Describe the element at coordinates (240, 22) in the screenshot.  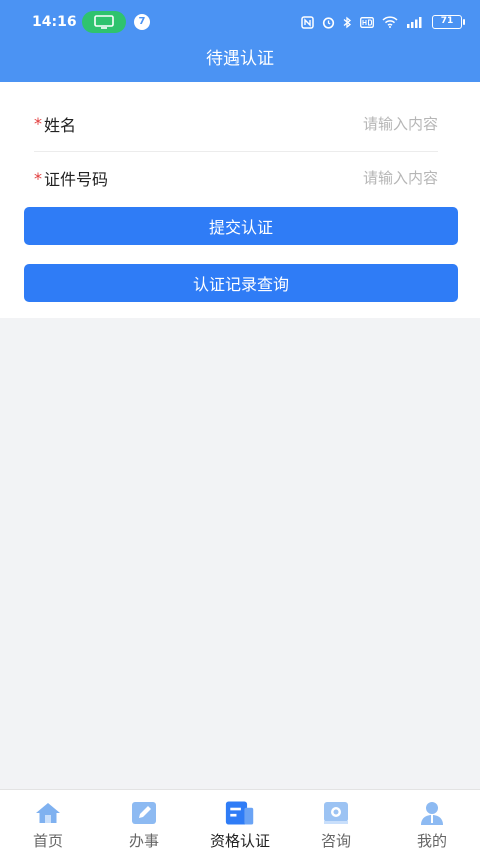
I see `status-bar: 14:16 7 71` at that location.